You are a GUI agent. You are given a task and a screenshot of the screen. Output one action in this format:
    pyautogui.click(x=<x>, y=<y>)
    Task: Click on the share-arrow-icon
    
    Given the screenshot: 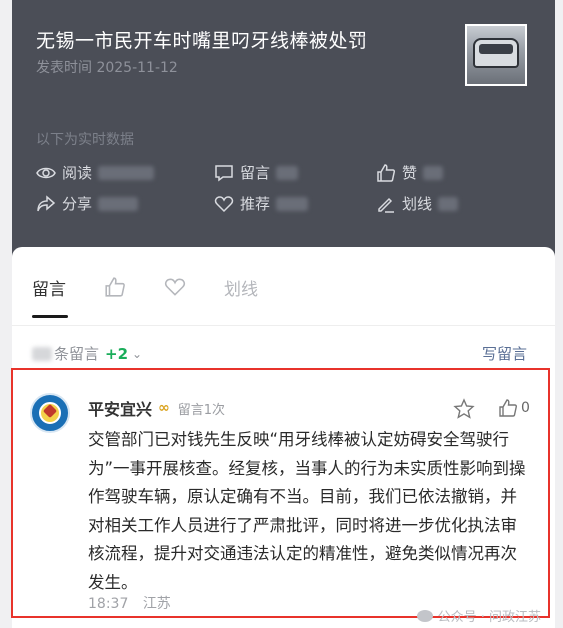 What is the action you would take?
    pyautogui.click(x=46, y=202)
    